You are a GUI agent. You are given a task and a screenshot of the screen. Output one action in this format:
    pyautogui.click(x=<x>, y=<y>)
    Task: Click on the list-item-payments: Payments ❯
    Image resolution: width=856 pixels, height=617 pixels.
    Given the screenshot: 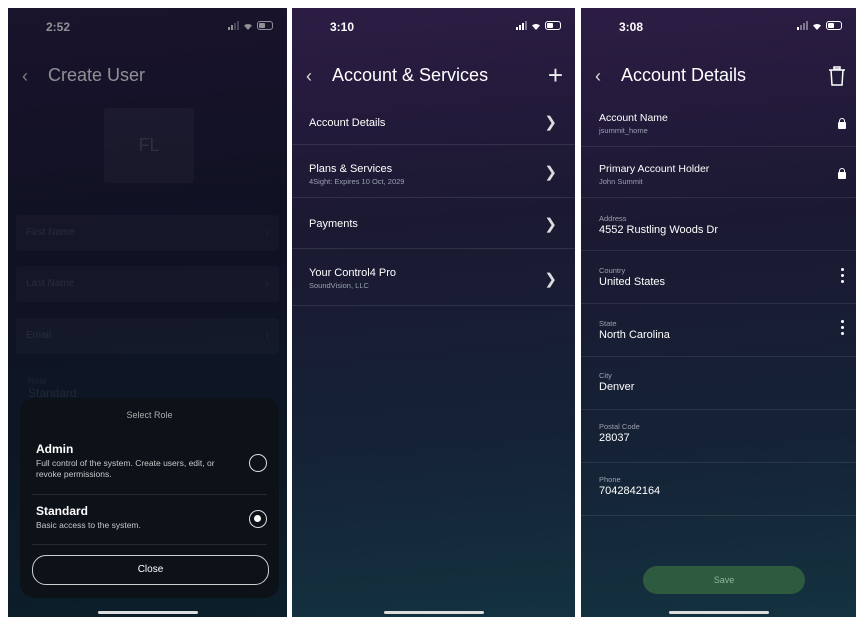 What is the action you would take?
    pyautogui.click(x=433, y=223)
    